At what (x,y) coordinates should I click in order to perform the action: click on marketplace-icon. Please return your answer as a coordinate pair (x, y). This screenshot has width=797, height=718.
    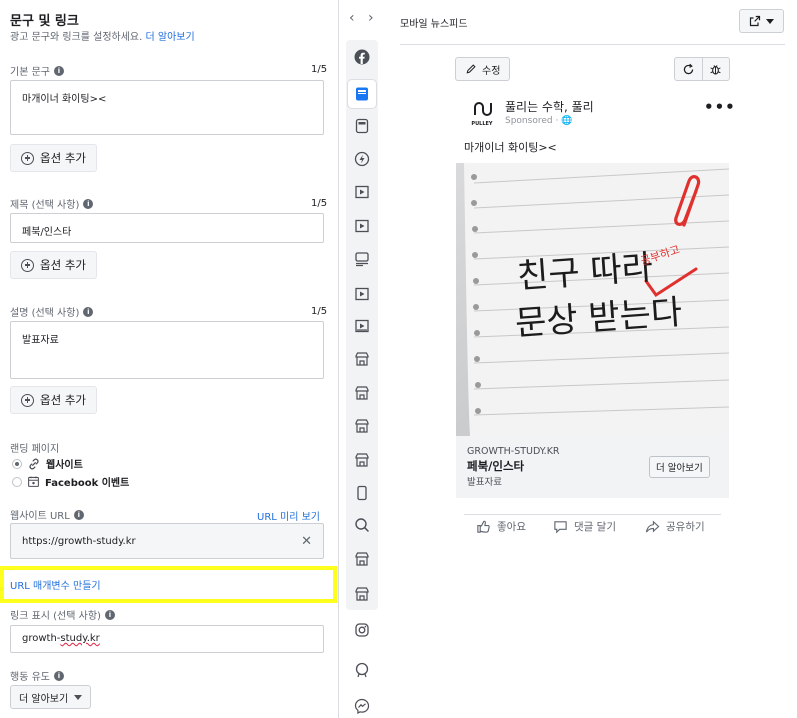
    Looking at the image, I should click on (362, 259).